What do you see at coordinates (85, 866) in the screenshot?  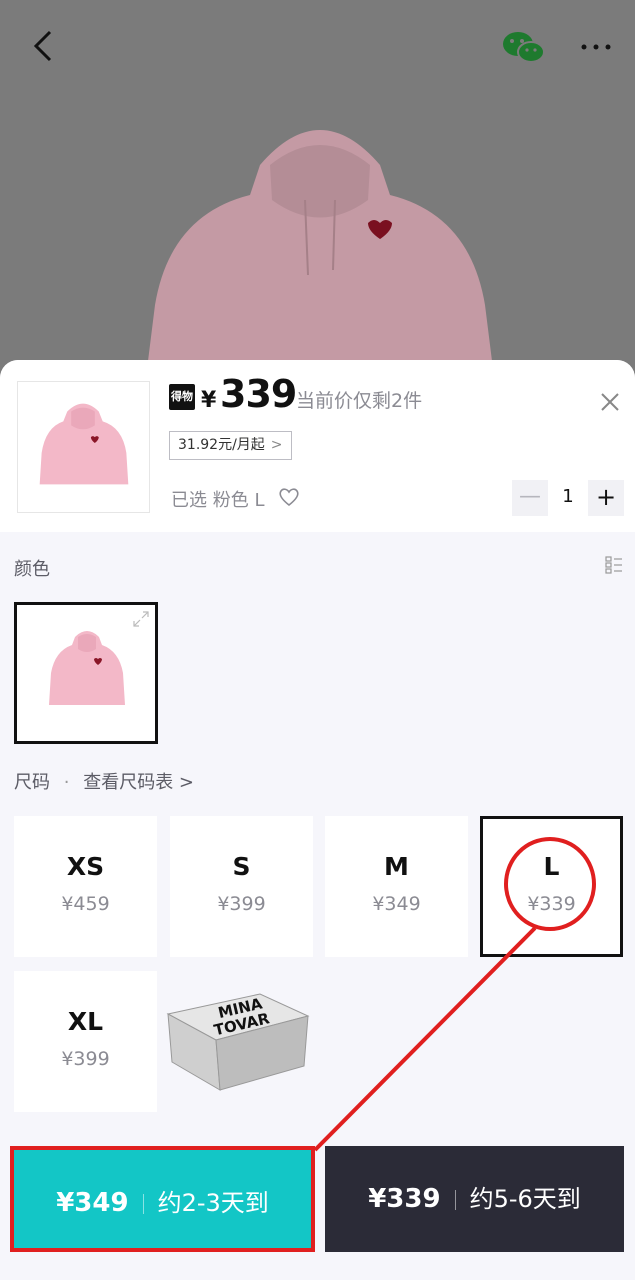 I see `size-name: XS` at bounding box center [85, 866].